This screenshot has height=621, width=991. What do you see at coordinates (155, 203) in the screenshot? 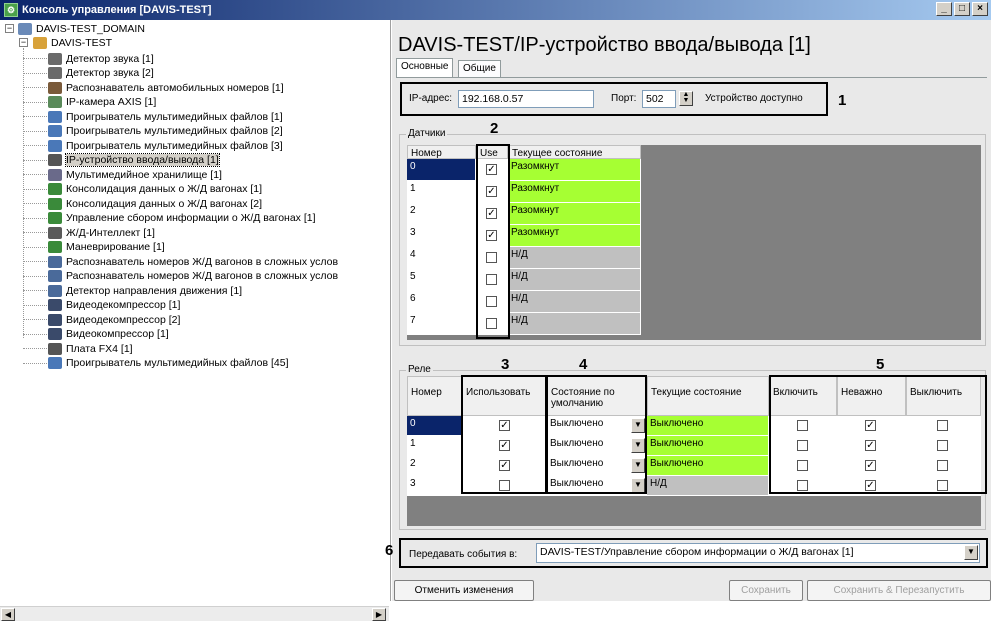
I see `tree-item: Консолидация данных о Ж/Д вагонах [2]` at bounding box center [155, 203].